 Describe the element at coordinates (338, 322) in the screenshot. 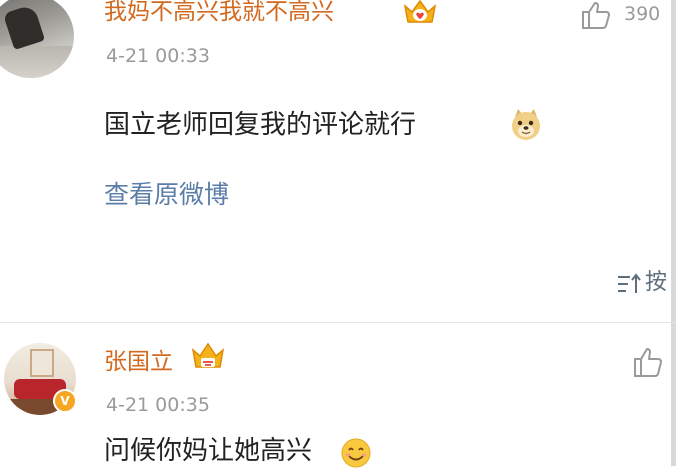

I see `comment-divider` at that location.